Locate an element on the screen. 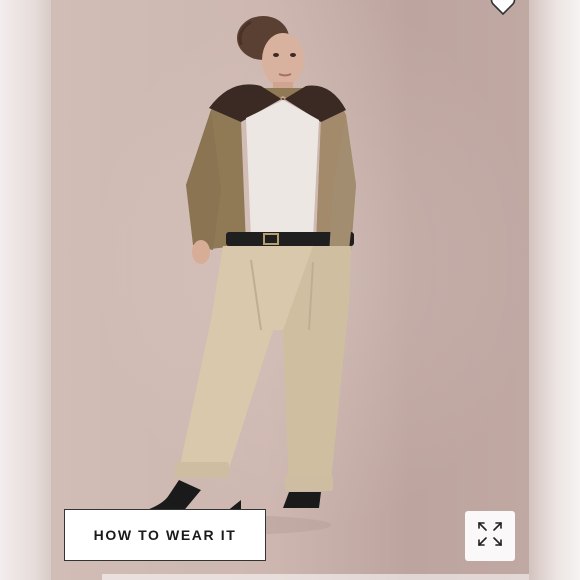  expand-arrows-icon is located at coordinates (490, 536).